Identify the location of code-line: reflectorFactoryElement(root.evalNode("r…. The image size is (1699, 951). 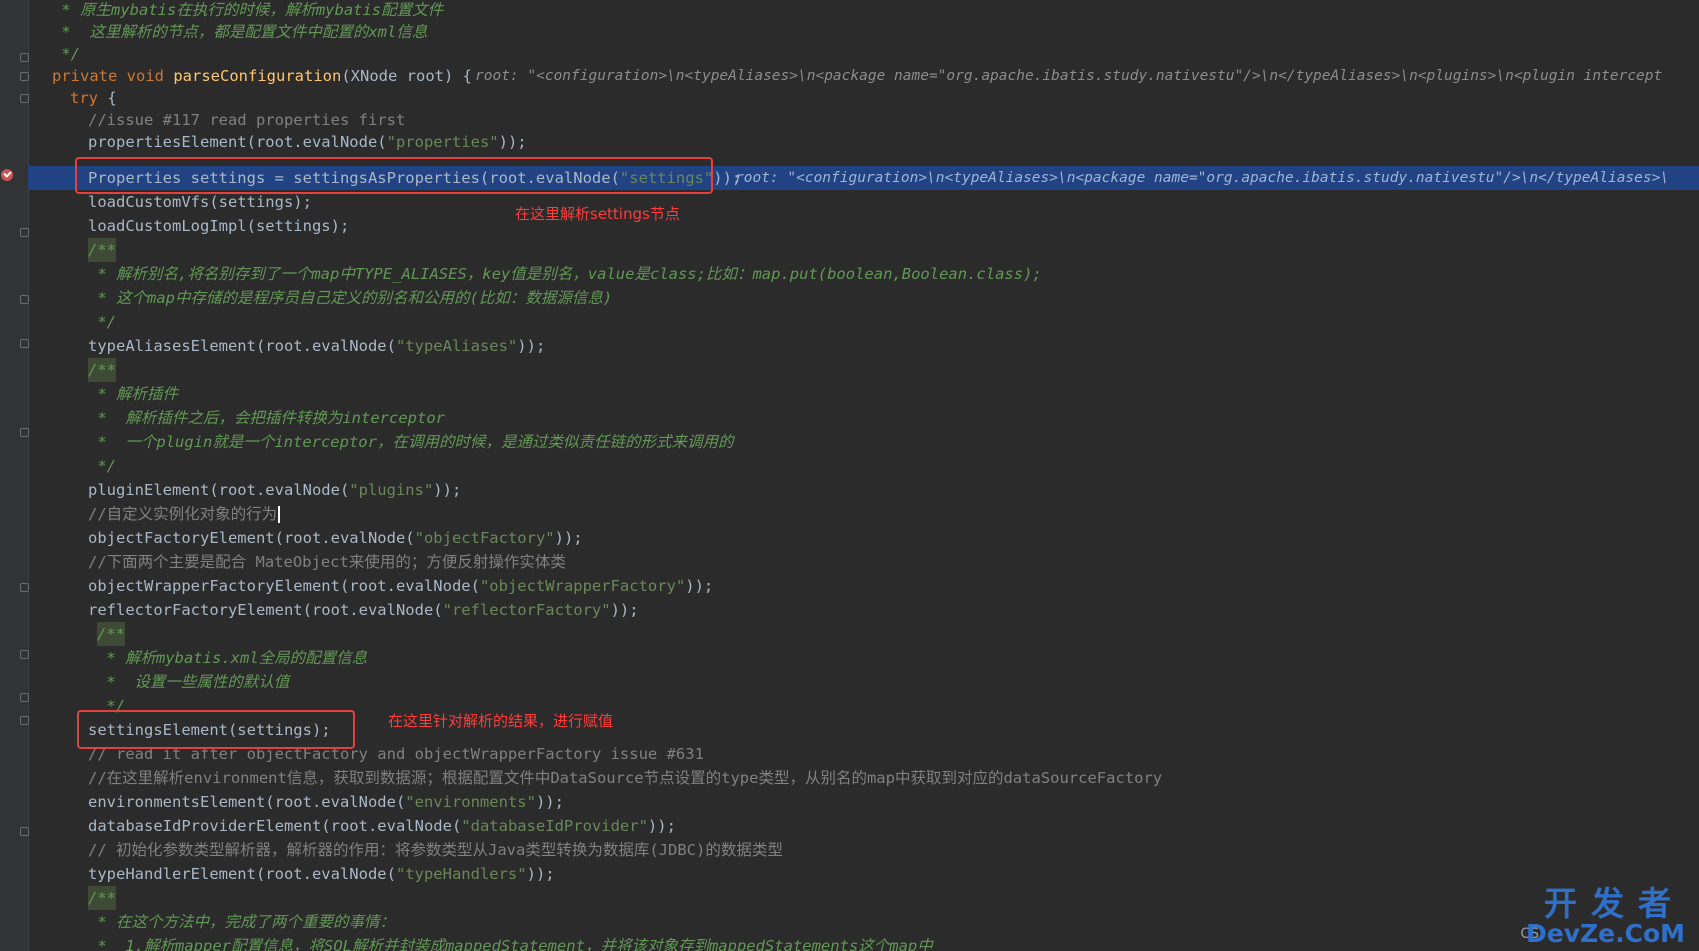
(849, 610).